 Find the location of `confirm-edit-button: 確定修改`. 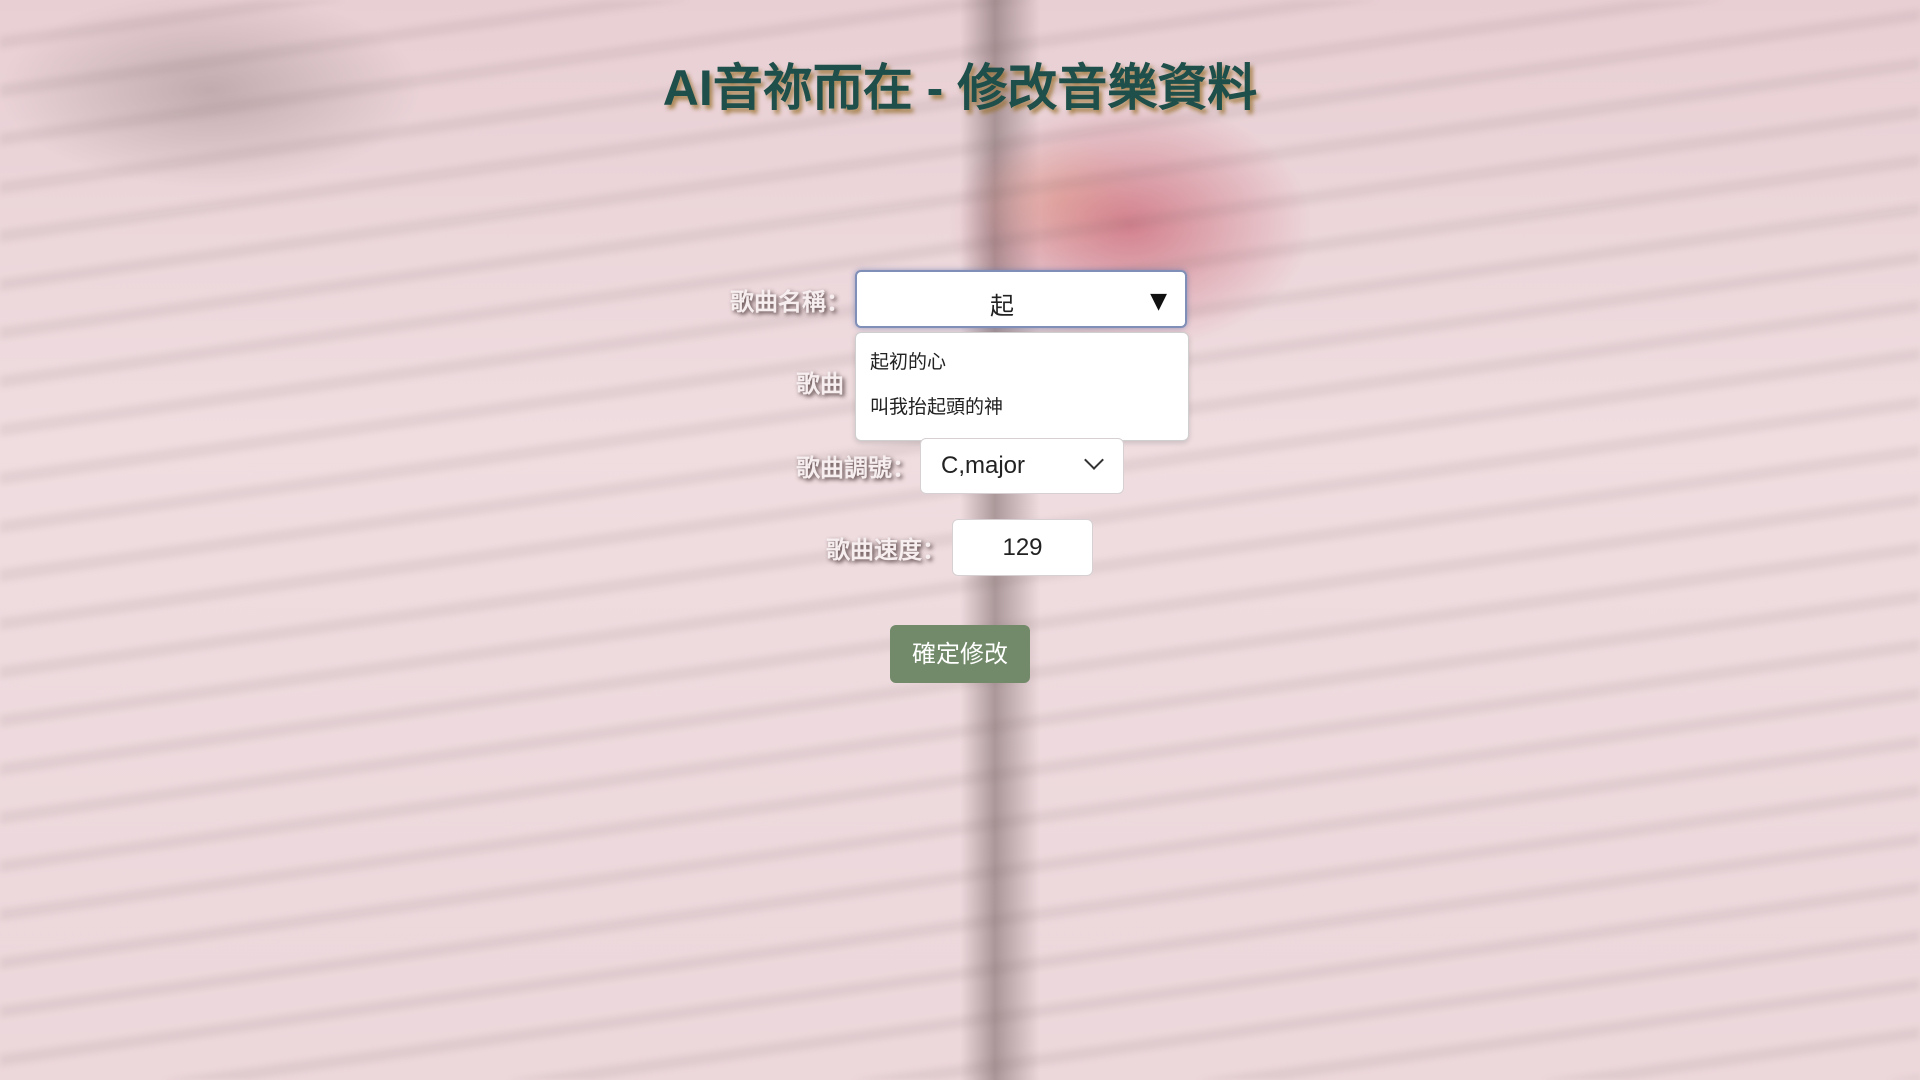

confirm-edit-button: 確定修改 is located at coordinates (960, 654).